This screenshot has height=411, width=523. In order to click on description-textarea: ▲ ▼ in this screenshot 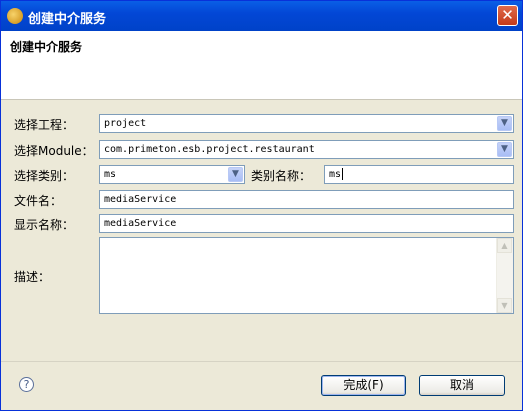, I will do `click(306, 275)`.